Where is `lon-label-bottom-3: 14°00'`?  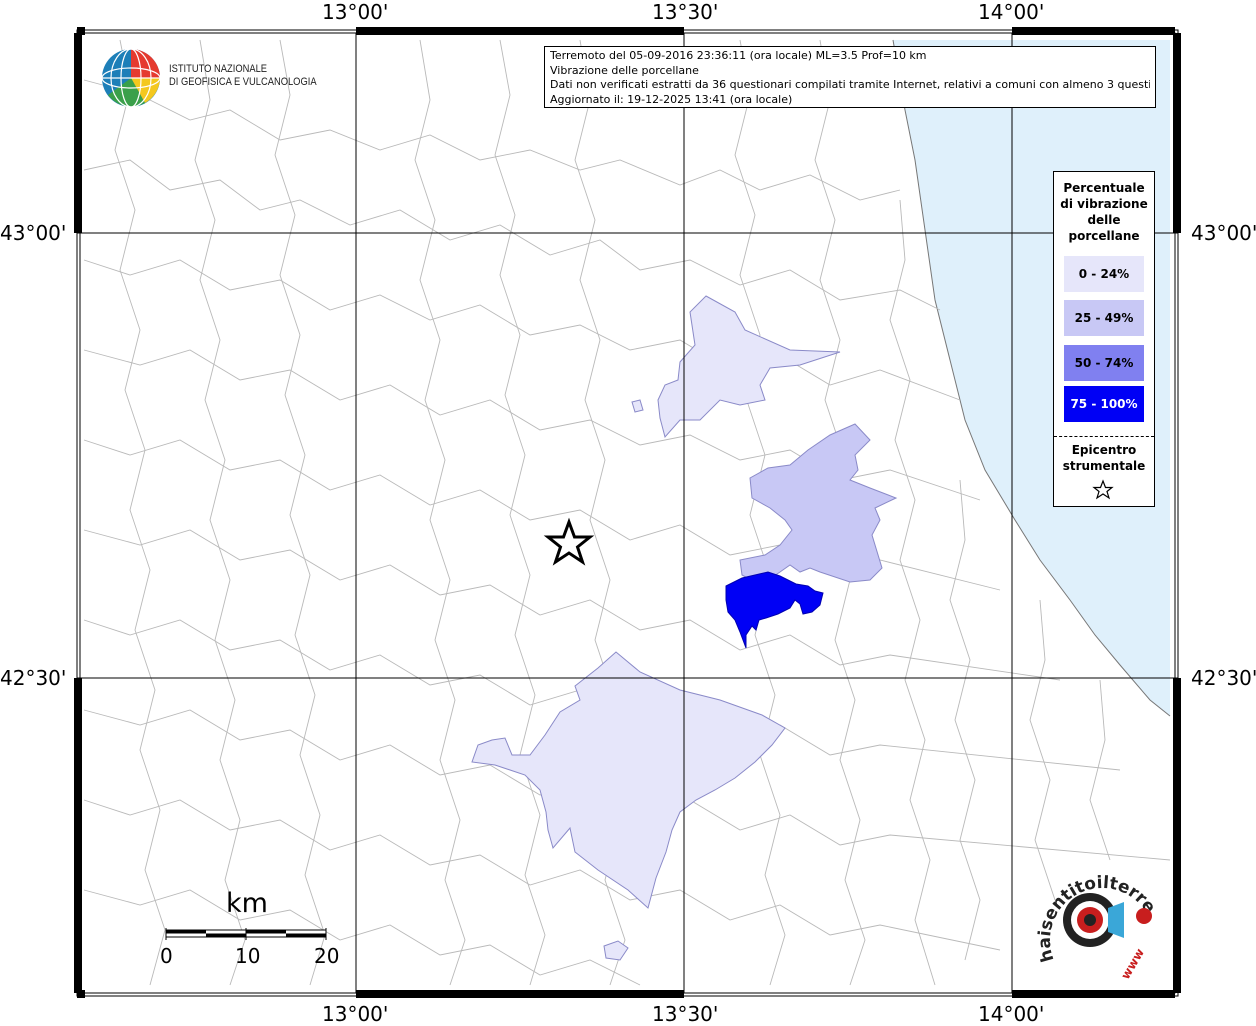
lon-label-bottom-3: 14°00' is located at coordinates (1011, 1014).